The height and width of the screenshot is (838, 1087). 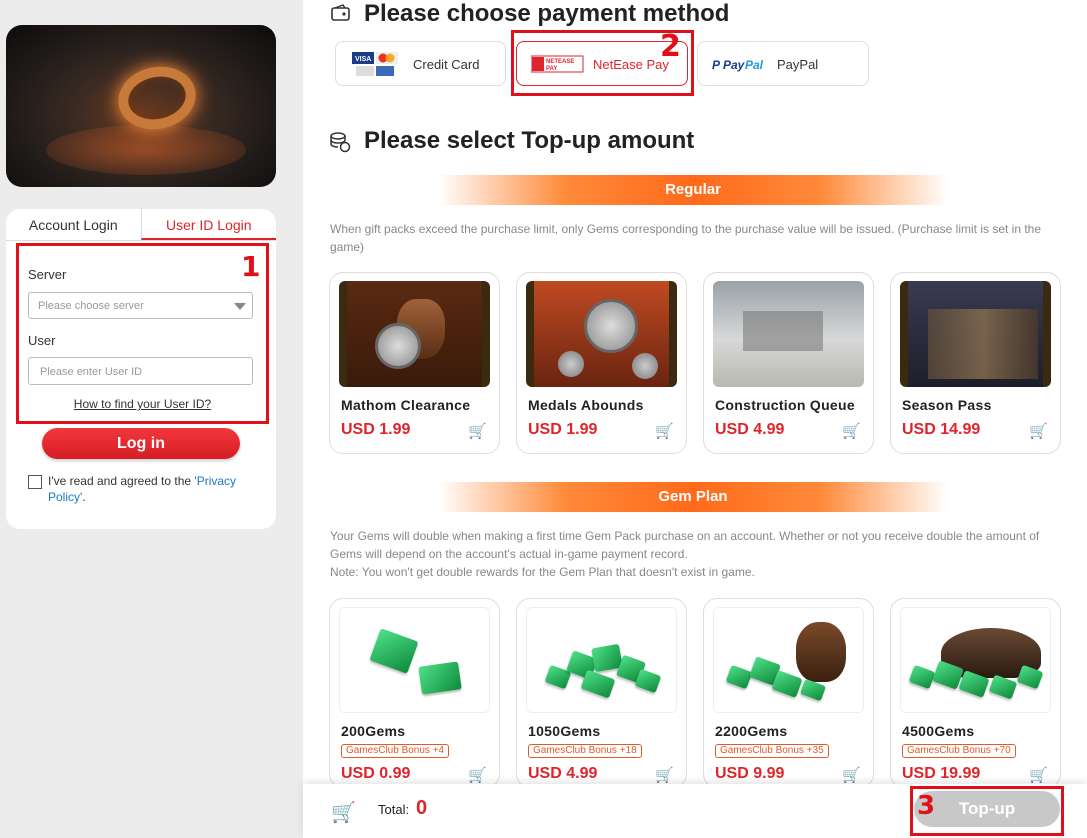 What do you see at coordinates (141, 443) in the screenshot?
I see `login-button: Log in` at bounding box center [141, 443].